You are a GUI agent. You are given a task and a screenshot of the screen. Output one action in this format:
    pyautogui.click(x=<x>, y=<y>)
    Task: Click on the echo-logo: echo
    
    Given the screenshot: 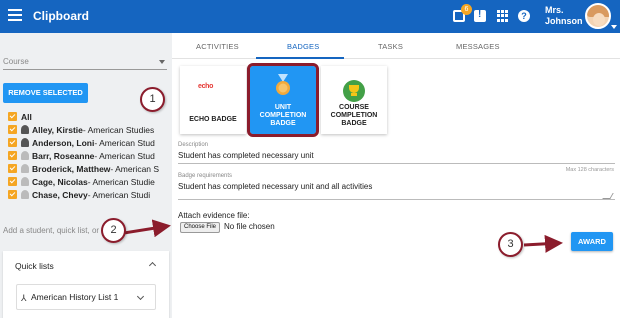 What is the action you would take?
    pyautogui.click(x=206, y=86)
    